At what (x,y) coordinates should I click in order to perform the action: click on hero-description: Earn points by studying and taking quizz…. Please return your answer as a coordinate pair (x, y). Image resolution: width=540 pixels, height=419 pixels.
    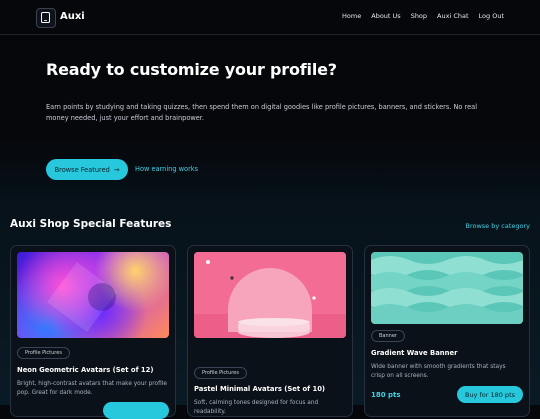
    Looking at the image, I should click on (262, 112).